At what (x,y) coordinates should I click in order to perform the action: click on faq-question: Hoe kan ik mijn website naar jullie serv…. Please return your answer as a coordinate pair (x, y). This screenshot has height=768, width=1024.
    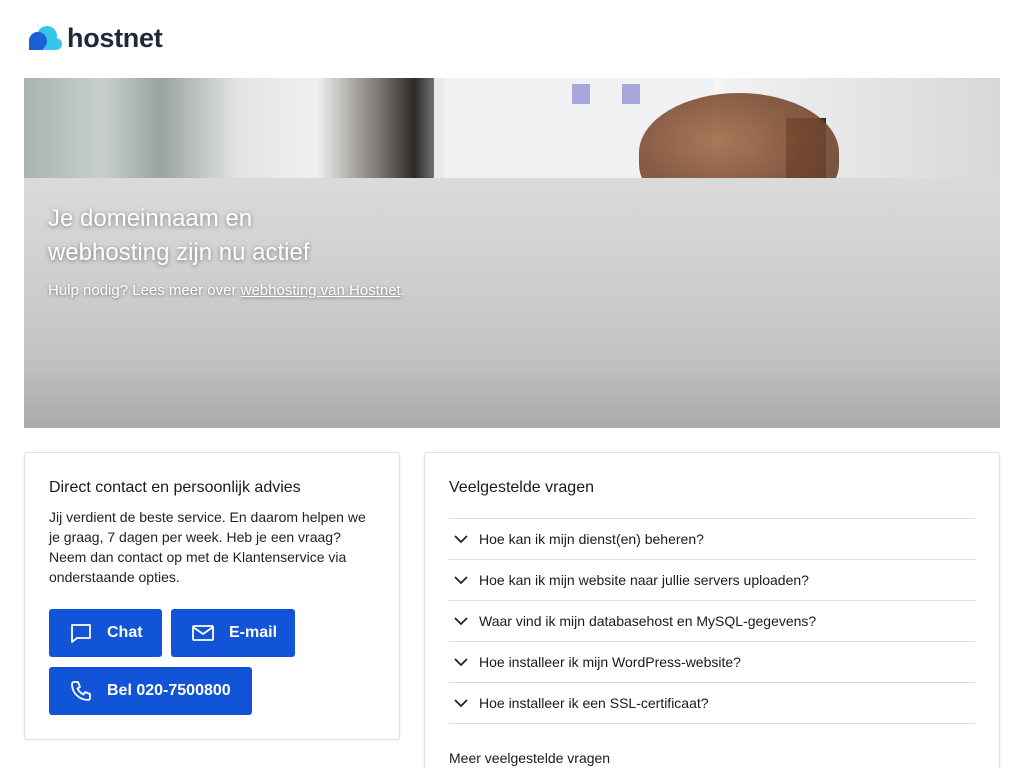
    Looking at the image, I should click on (644, 580).